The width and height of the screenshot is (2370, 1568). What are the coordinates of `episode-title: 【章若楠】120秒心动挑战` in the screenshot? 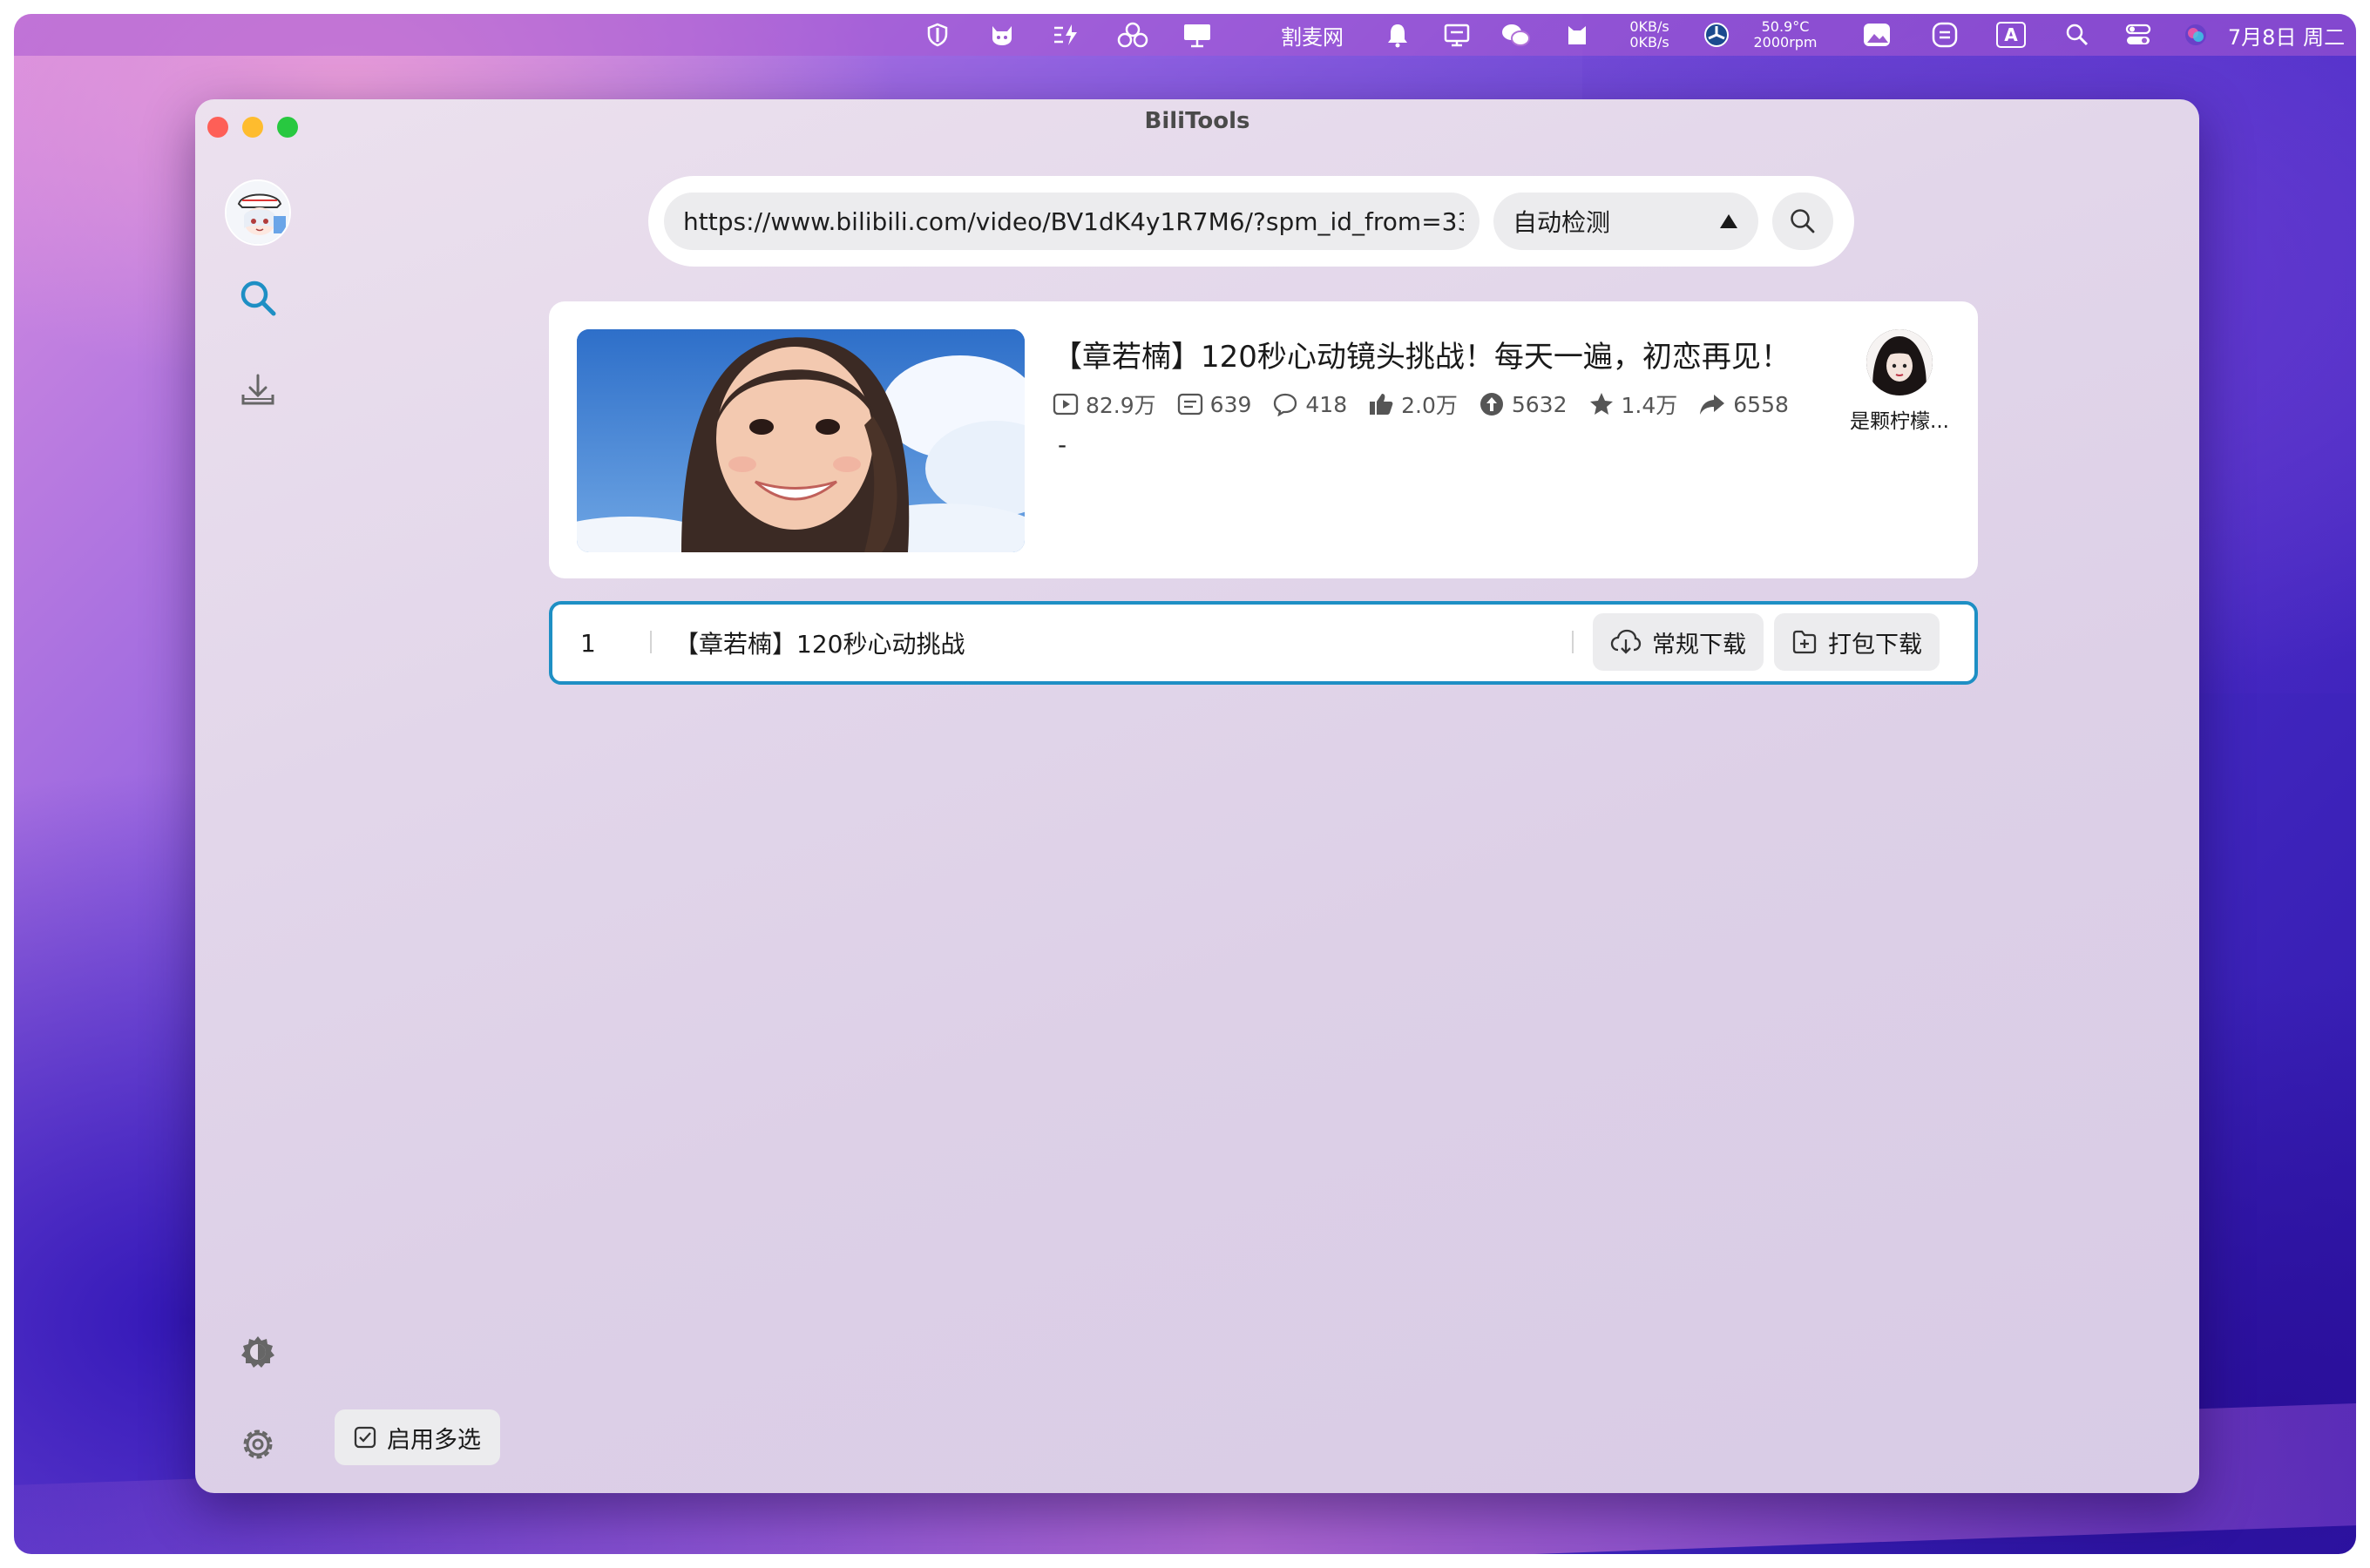 It's located at (819, 644).